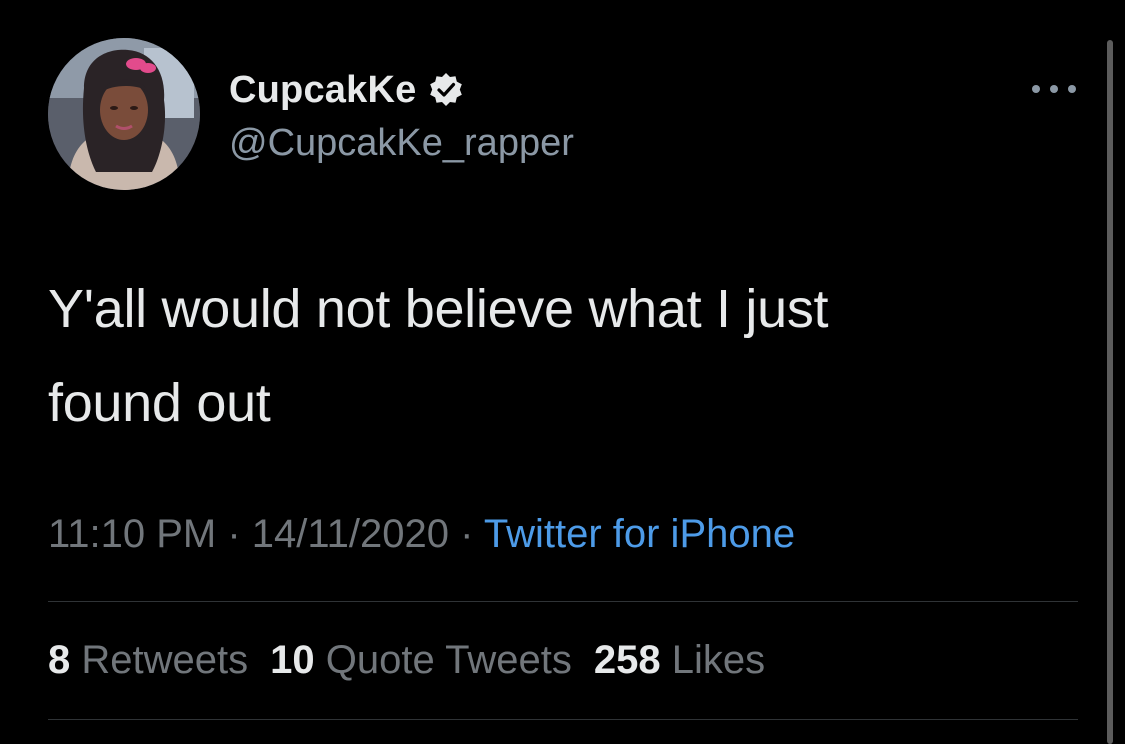  What do you see at coordinates (446, 89) in the screenshot?
I see `verified-badge-icon` at bounding box center [446, 89].